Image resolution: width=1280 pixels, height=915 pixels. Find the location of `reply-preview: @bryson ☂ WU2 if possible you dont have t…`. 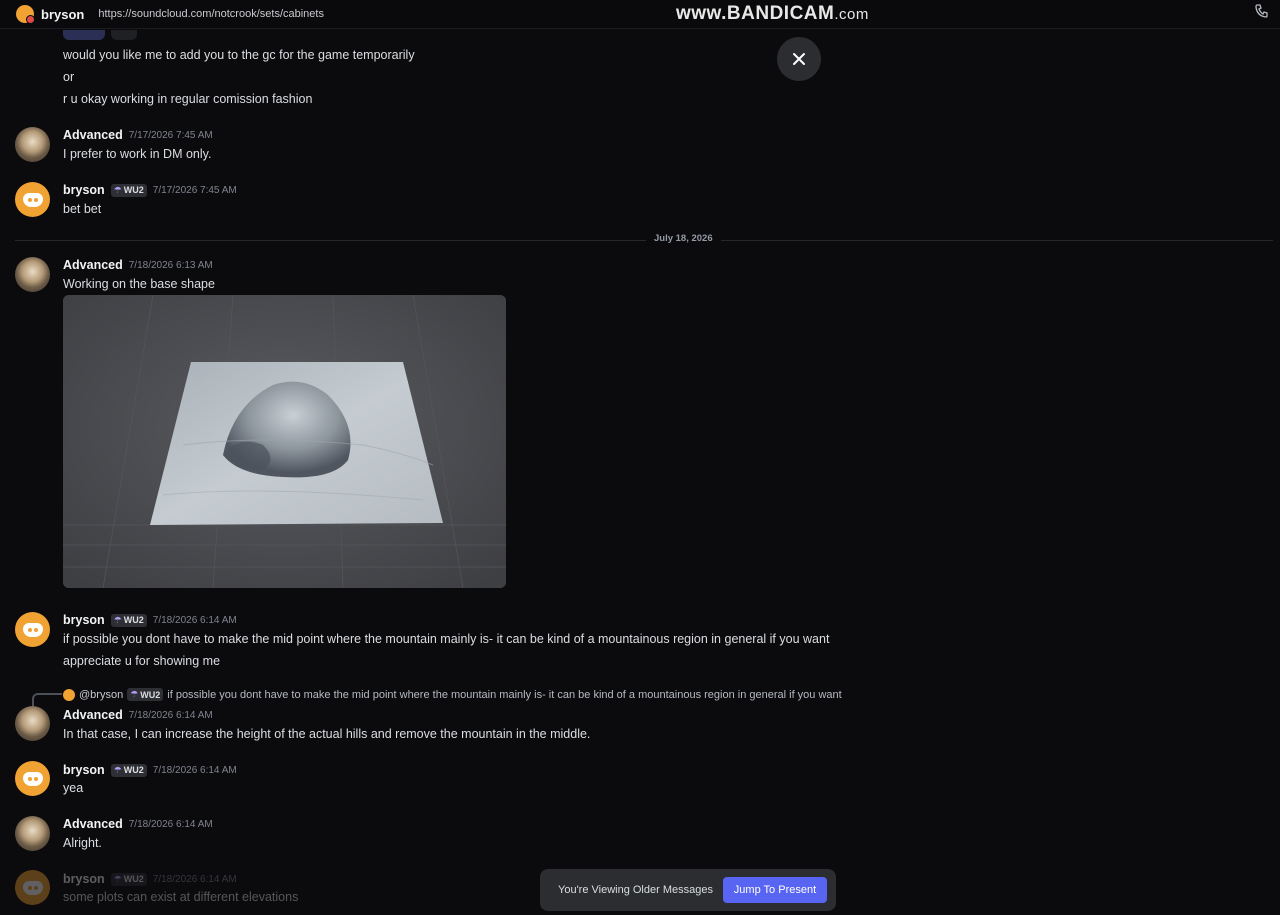

reply-preview: @bryson ☂ WU2 if possible you dont have t… is located at coordinates (452, 694).